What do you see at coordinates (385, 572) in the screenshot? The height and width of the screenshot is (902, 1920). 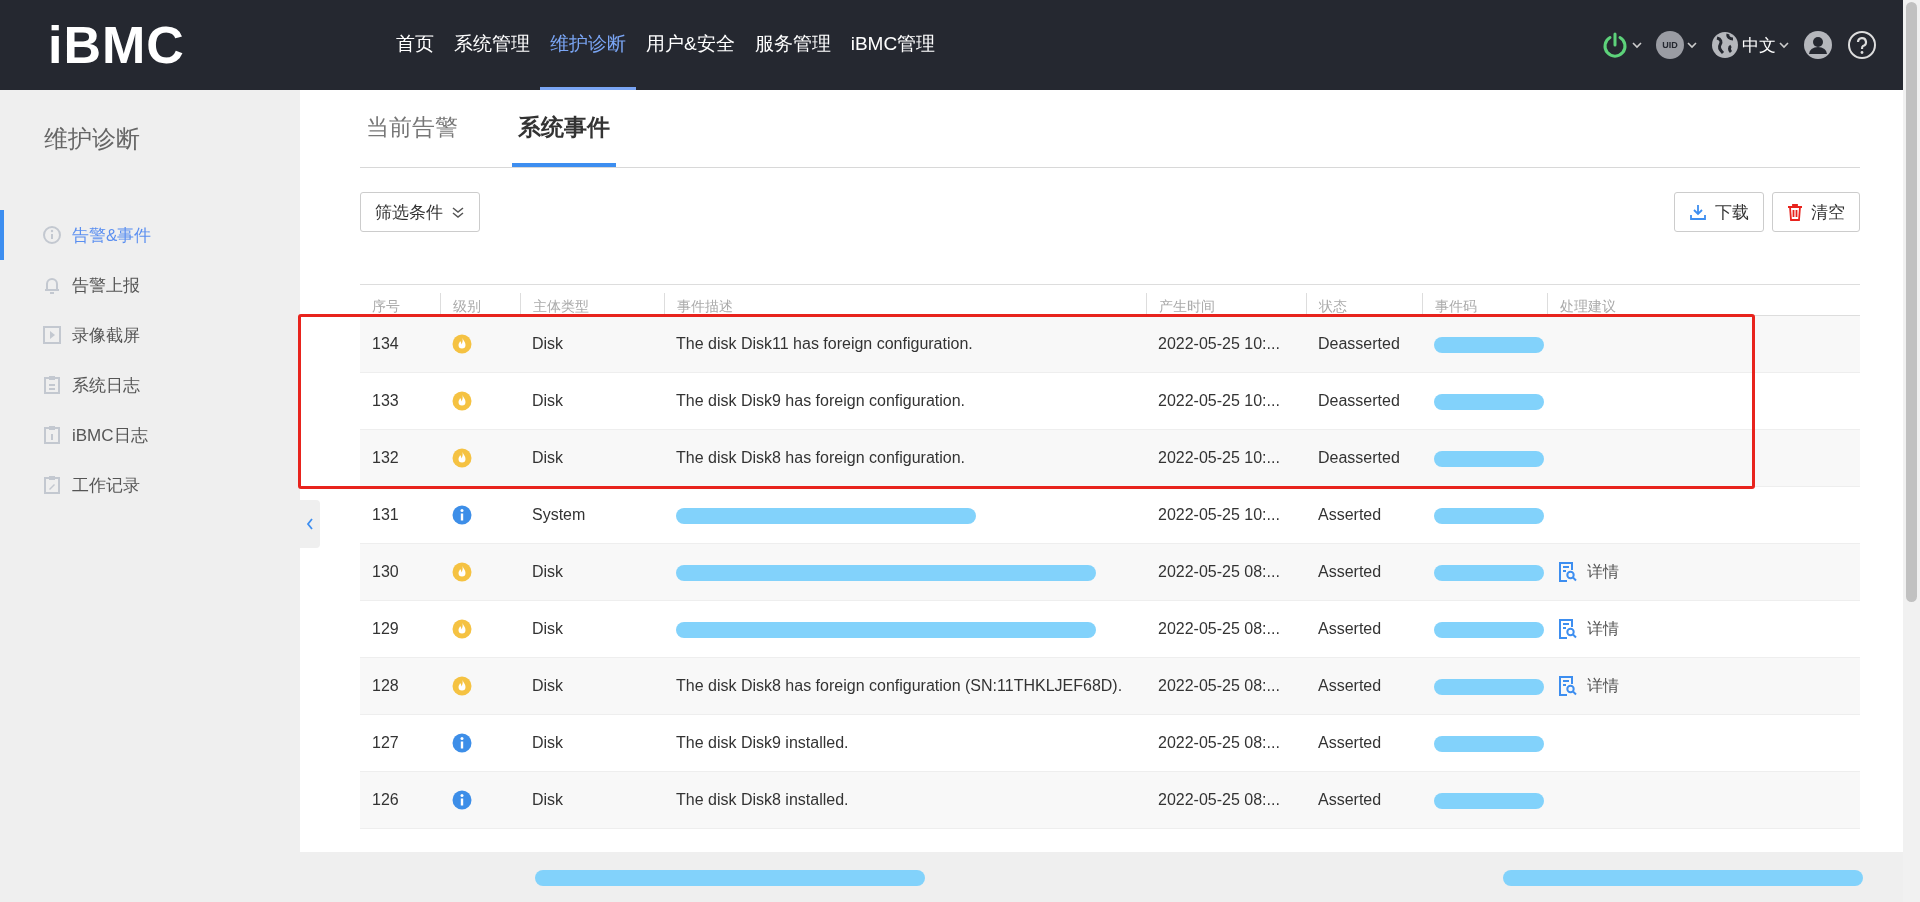 I see `table-cell-text: 130` at bounding box center [385, 572].